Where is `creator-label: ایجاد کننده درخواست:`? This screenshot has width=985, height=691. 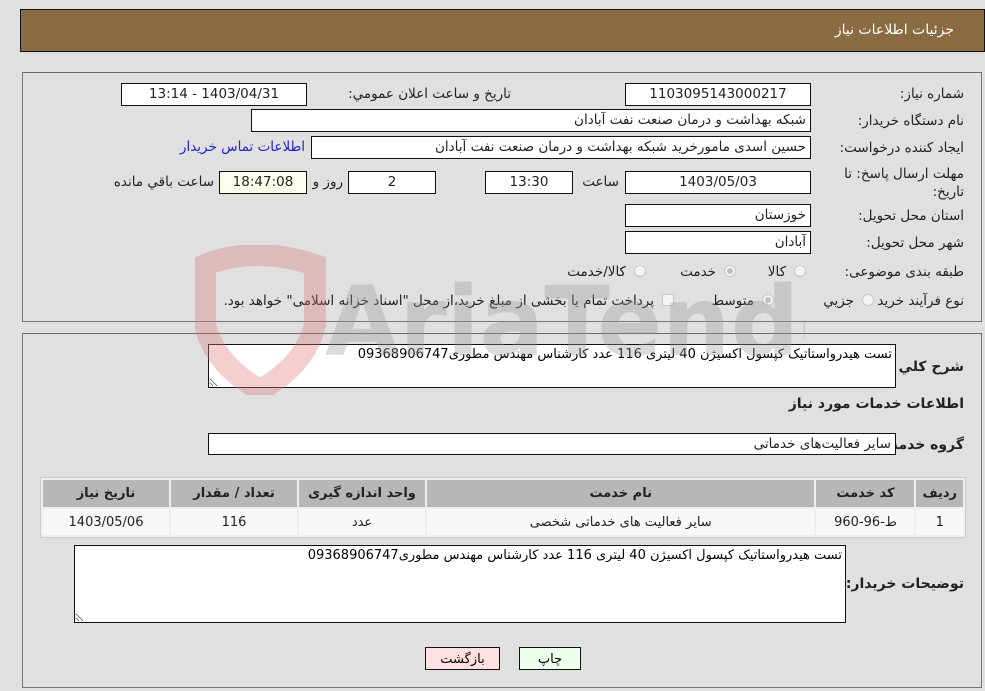 creator-label: ایجاد کننده درخواست: is located at coordinates (901, 148).